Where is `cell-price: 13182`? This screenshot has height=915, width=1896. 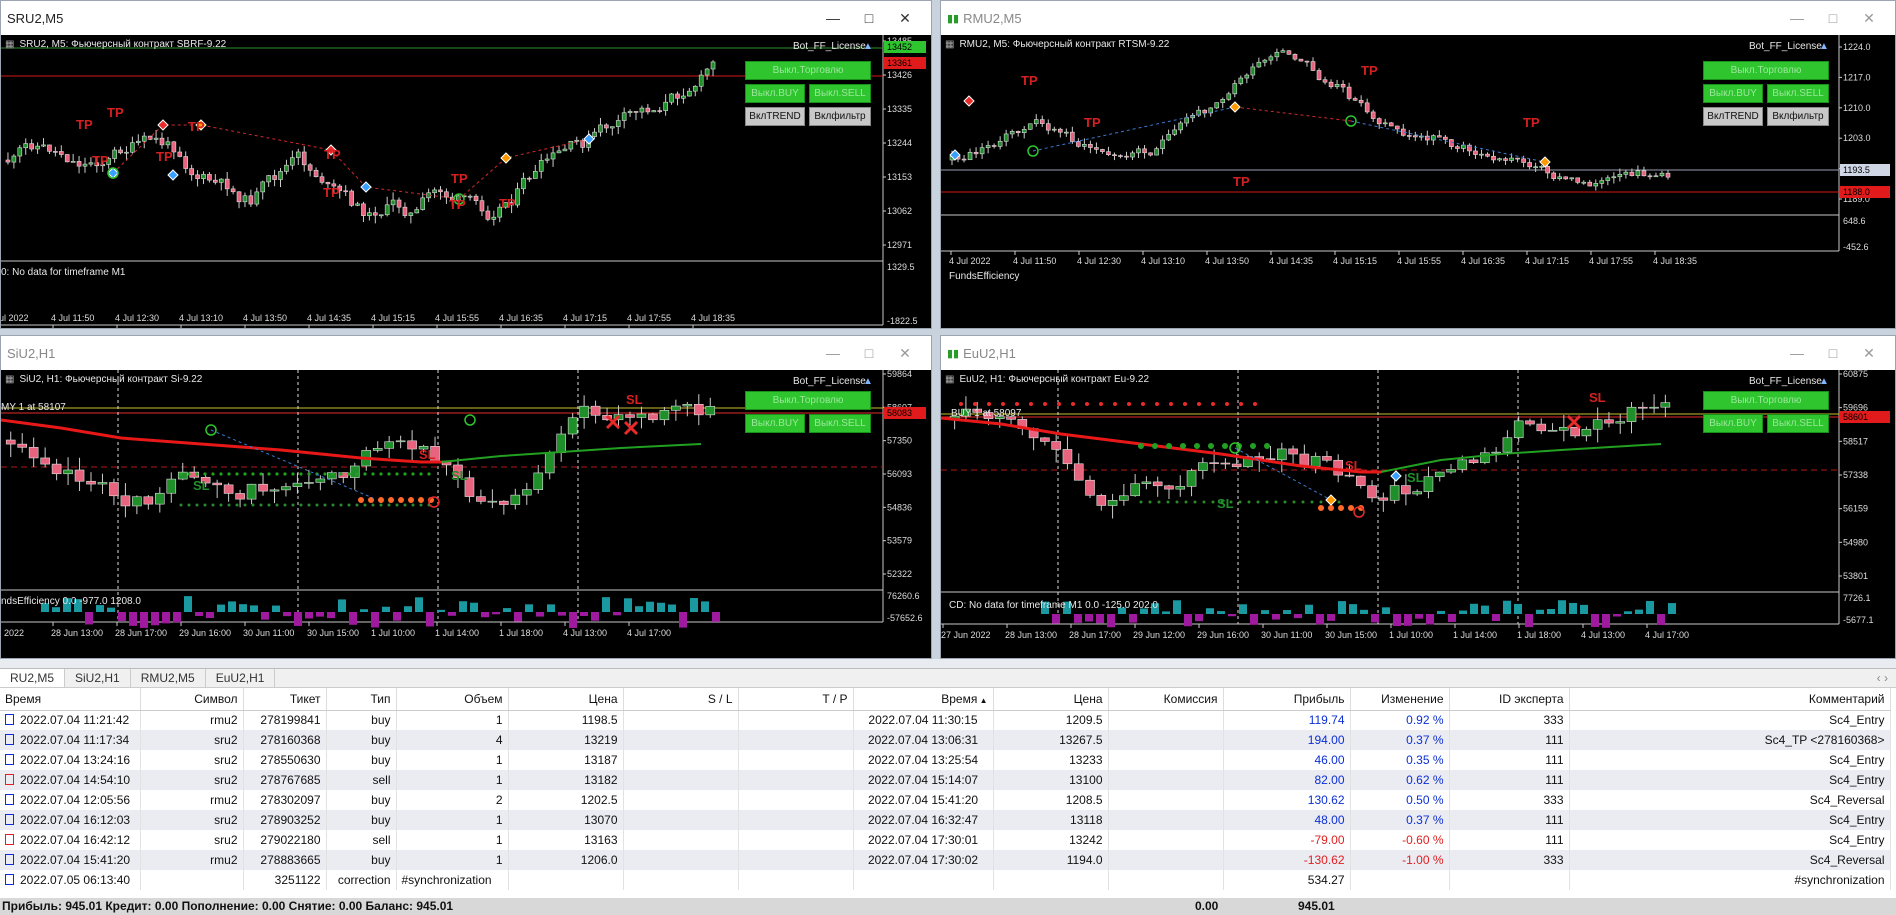
cell-price: 13182 is located at coordinates (566, 780).